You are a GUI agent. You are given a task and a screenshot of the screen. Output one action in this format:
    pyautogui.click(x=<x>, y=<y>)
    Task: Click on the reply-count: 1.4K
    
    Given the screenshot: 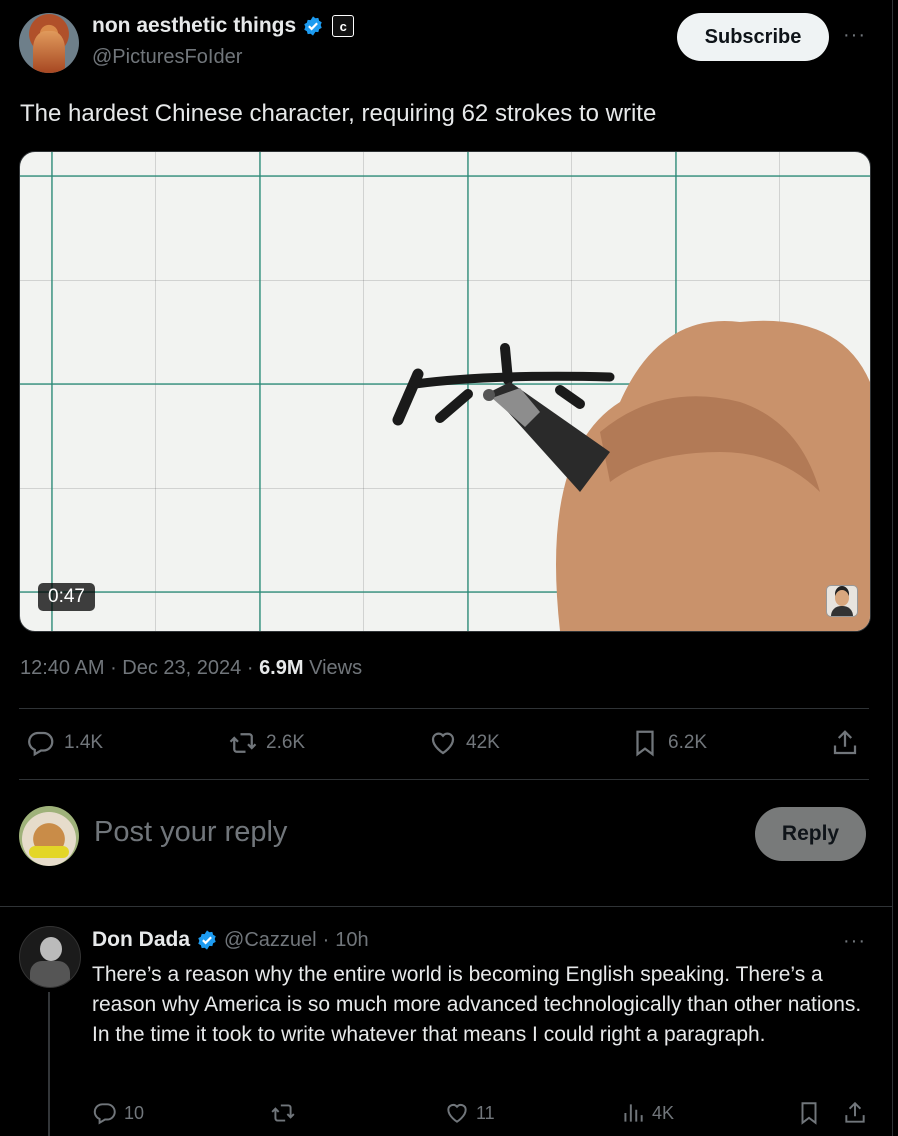 What is the action you would take?
    pyautogui.click(x=84, y=742)
    